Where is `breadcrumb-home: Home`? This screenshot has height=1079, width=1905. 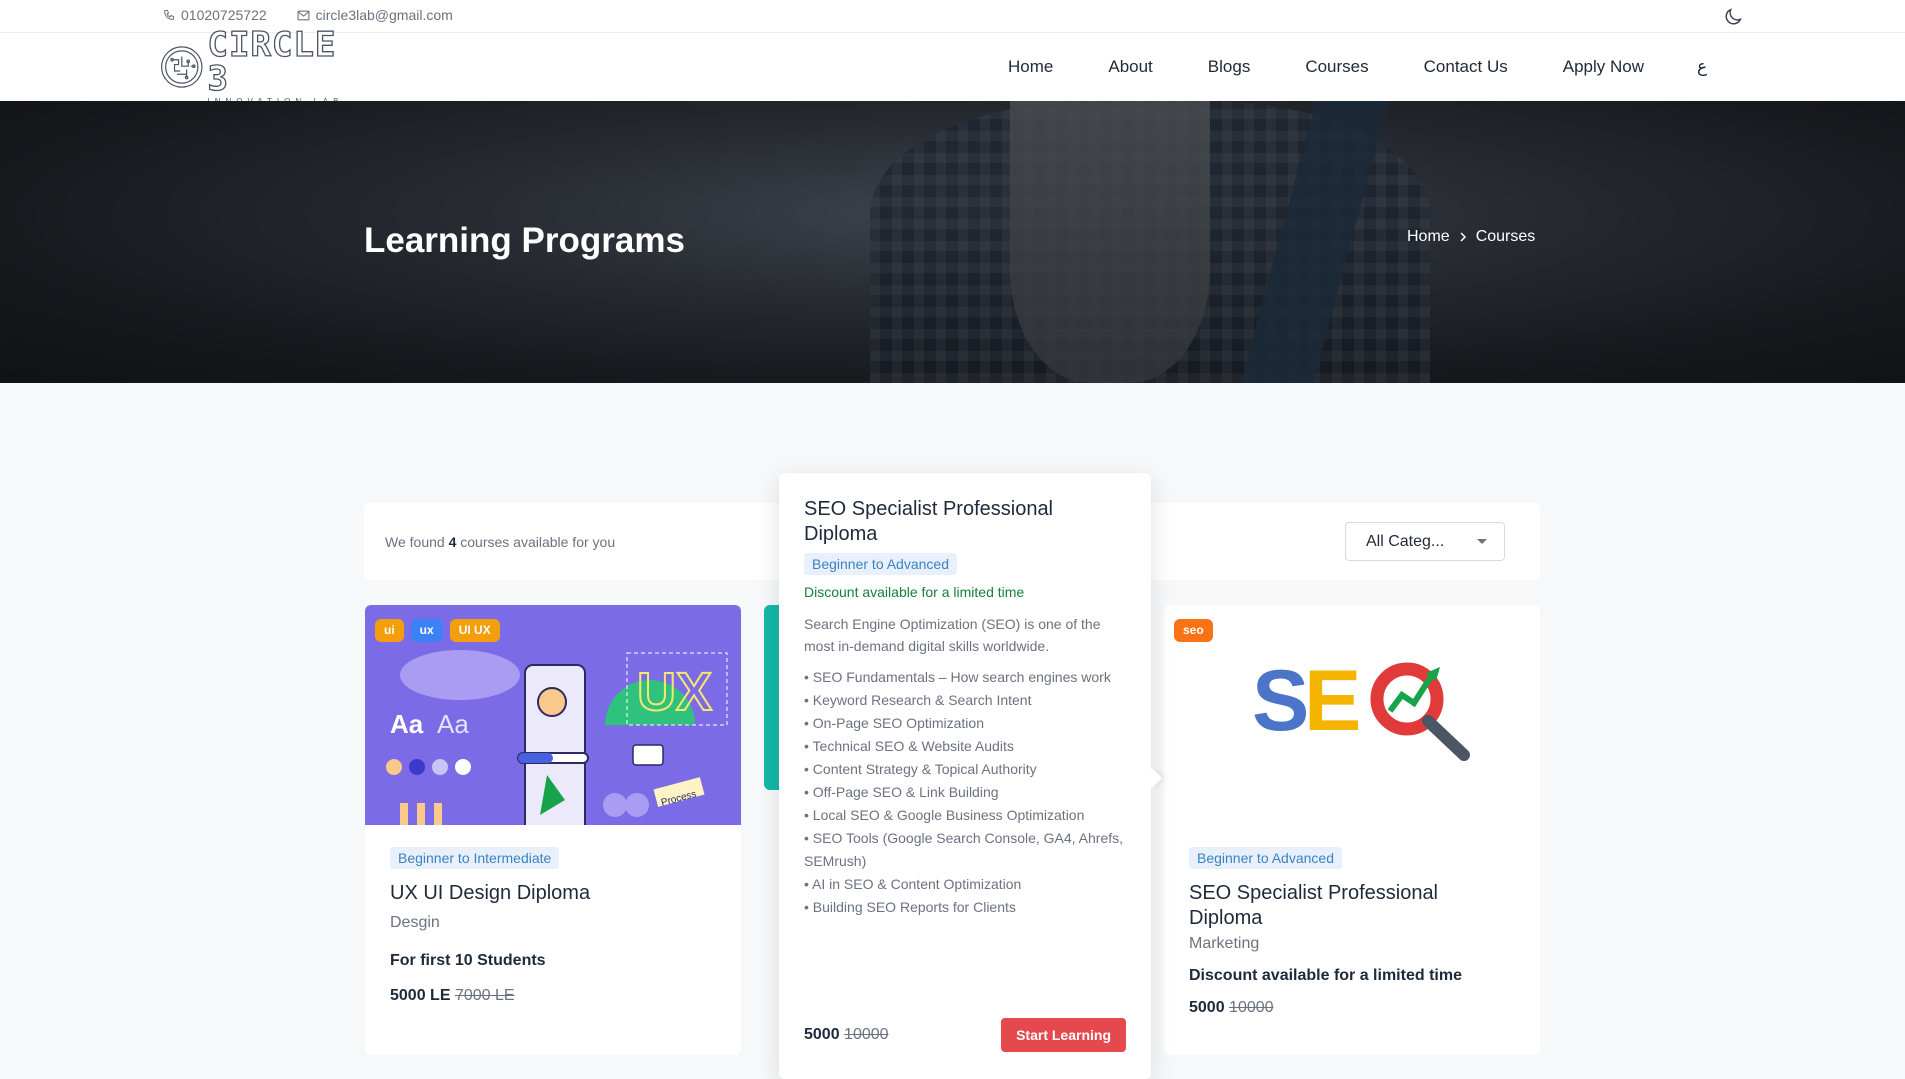 breadcrumb-home: Home is located at coordinates (1428, 237).